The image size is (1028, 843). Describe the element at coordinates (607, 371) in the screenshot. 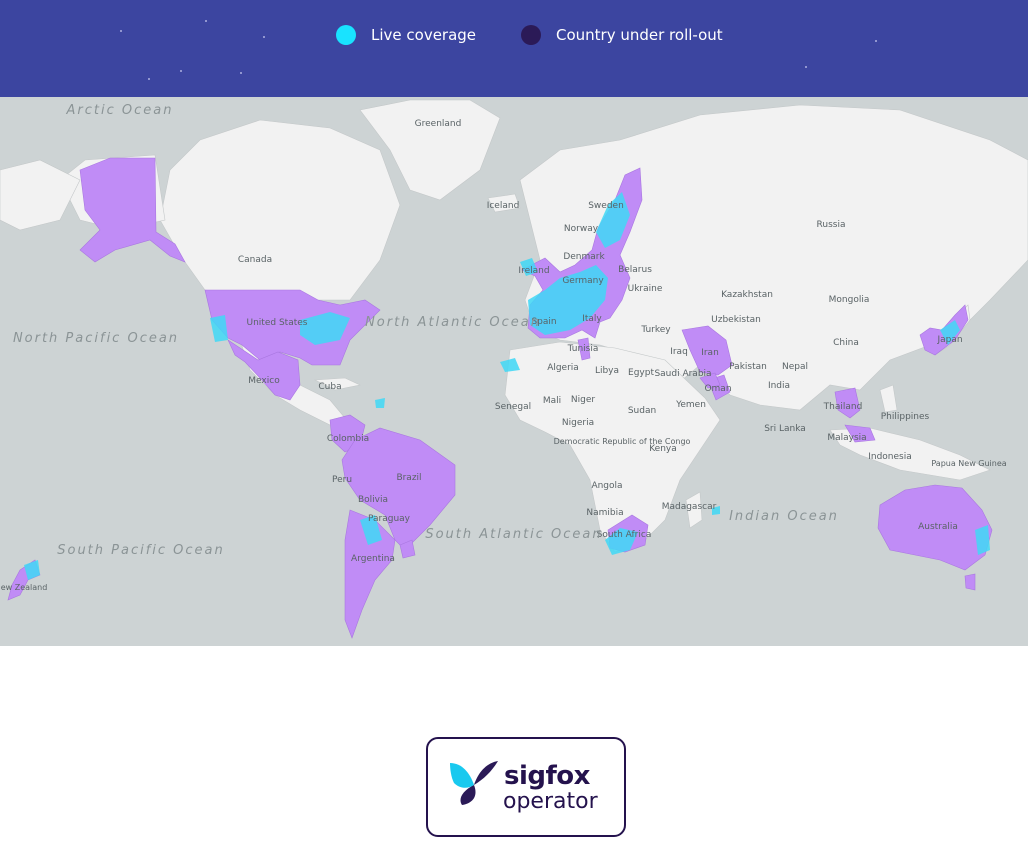

I see `country-label-libya: Libya` at that location.